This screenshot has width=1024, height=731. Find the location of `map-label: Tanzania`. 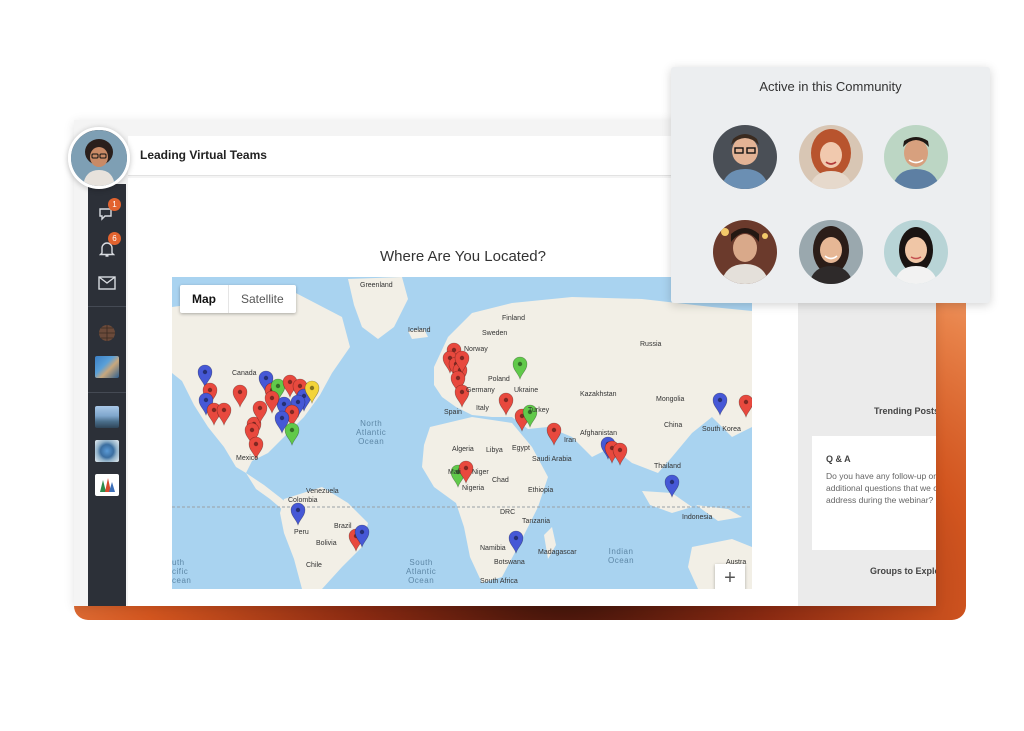

map-label: Tanzania is located at coordinates (536, 521).